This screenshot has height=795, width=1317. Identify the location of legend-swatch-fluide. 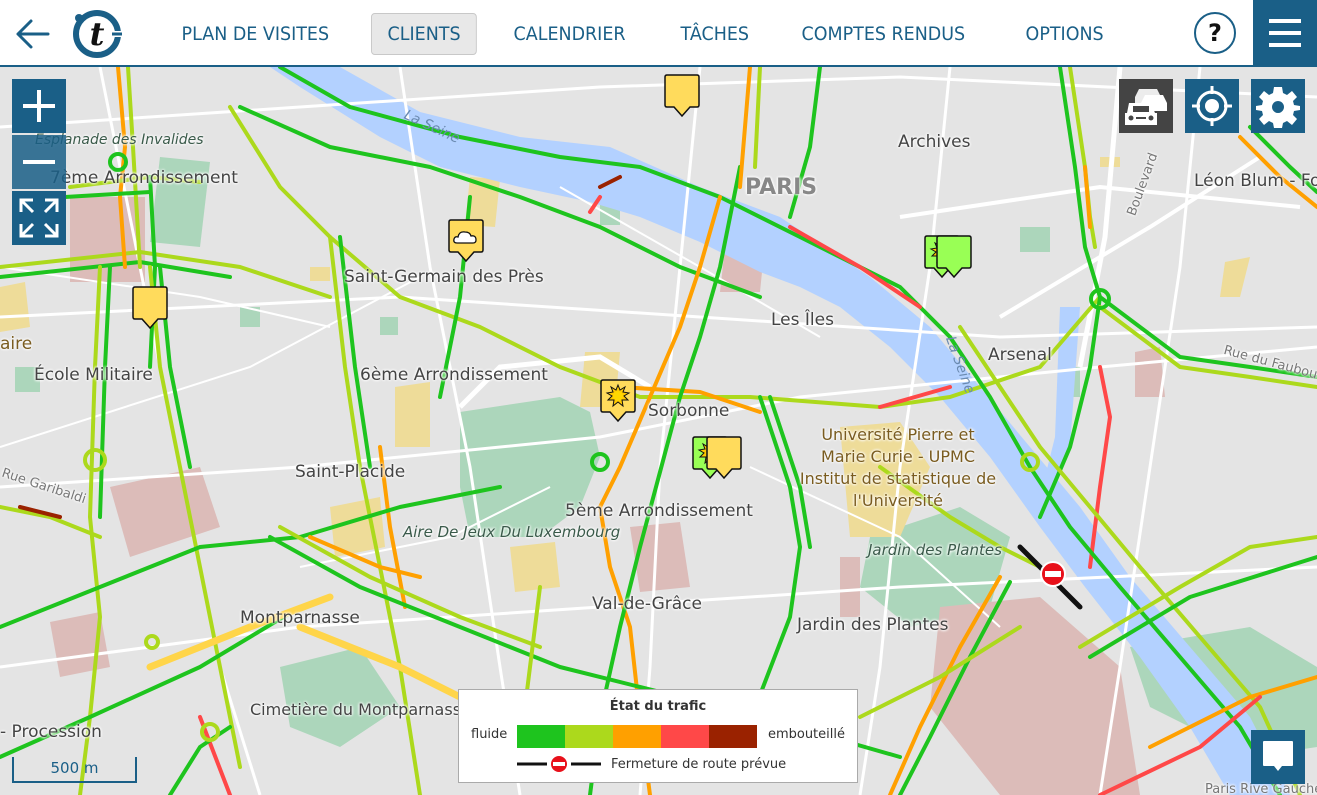
(541, 736).